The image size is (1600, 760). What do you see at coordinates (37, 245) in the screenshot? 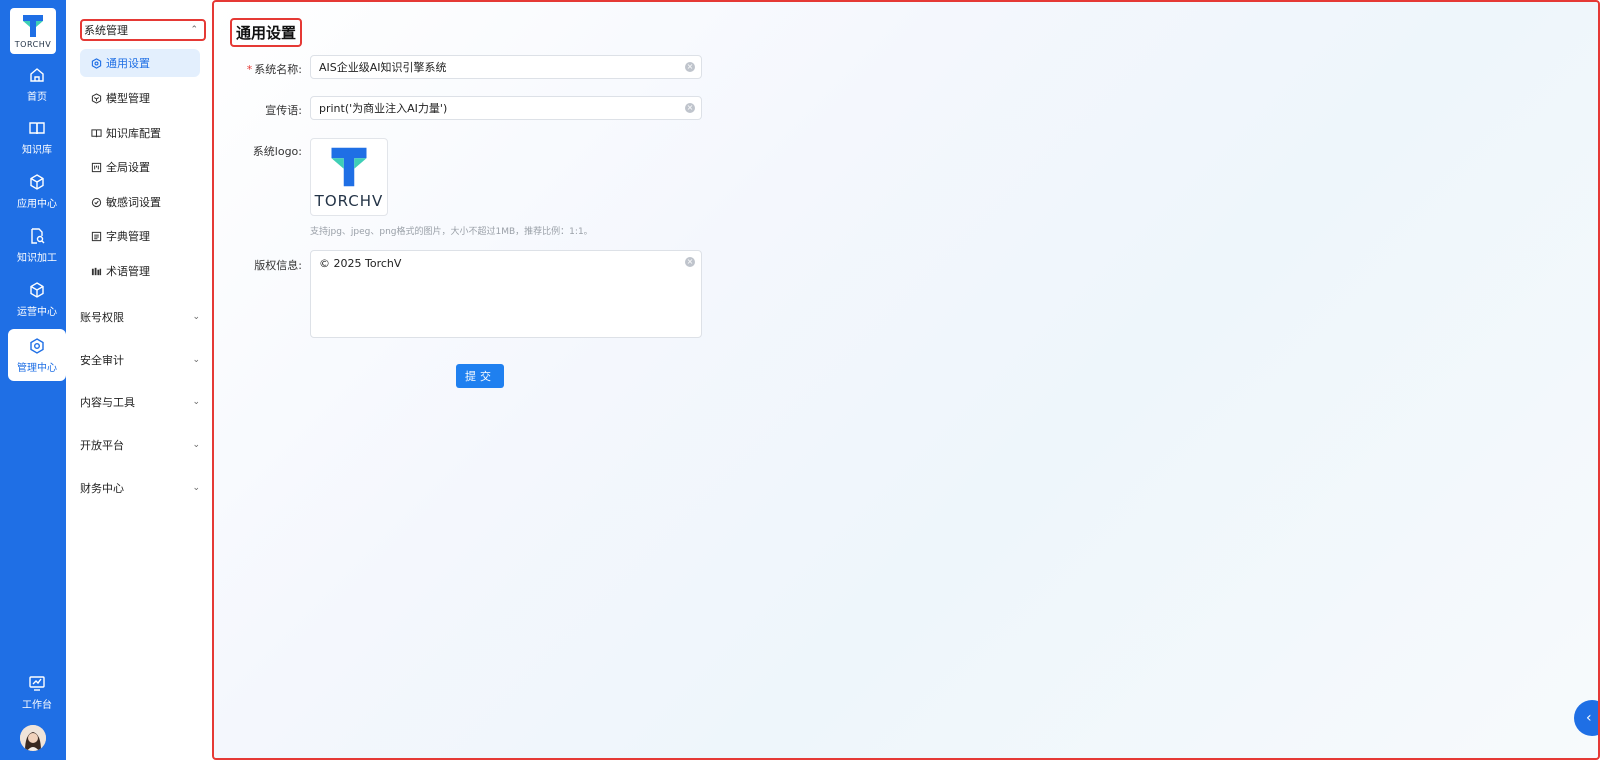
I see `rail-item-knowledge-processing: 知识加工` at bounding box center [37, 245].